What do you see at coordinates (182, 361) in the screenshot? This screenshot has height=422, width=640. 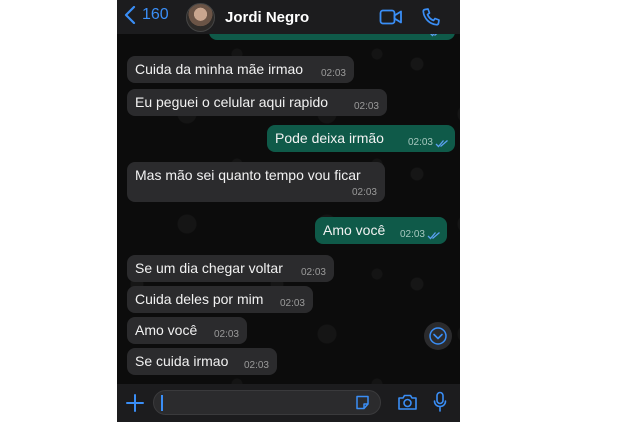 I see `message-text: Se cuida irmao` at bounding box center [182, 361].